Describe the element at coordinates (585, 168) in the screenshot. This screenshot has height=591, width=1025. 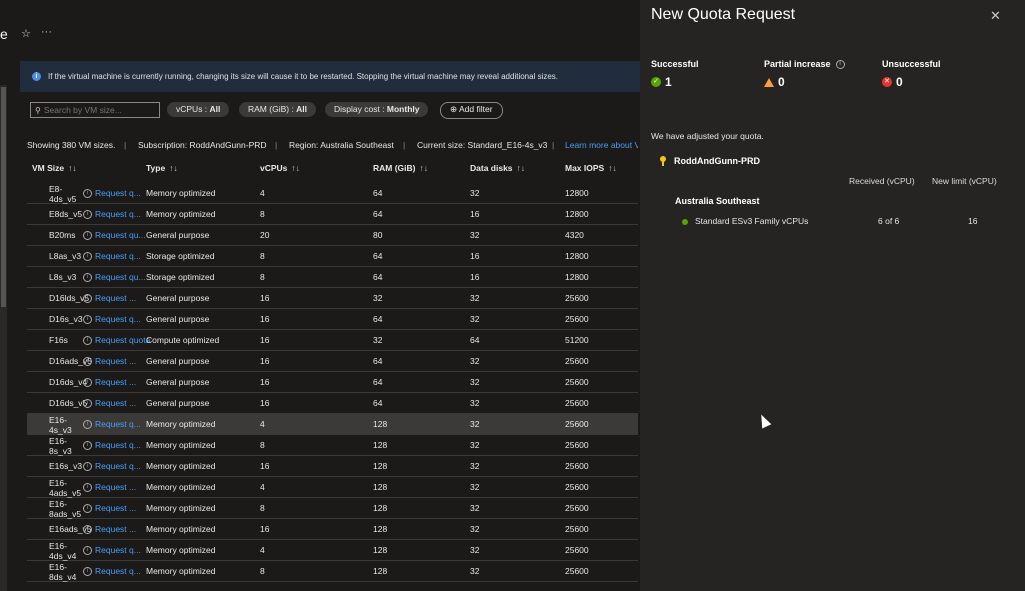
I see `col-label: Max IOPS` at that location.